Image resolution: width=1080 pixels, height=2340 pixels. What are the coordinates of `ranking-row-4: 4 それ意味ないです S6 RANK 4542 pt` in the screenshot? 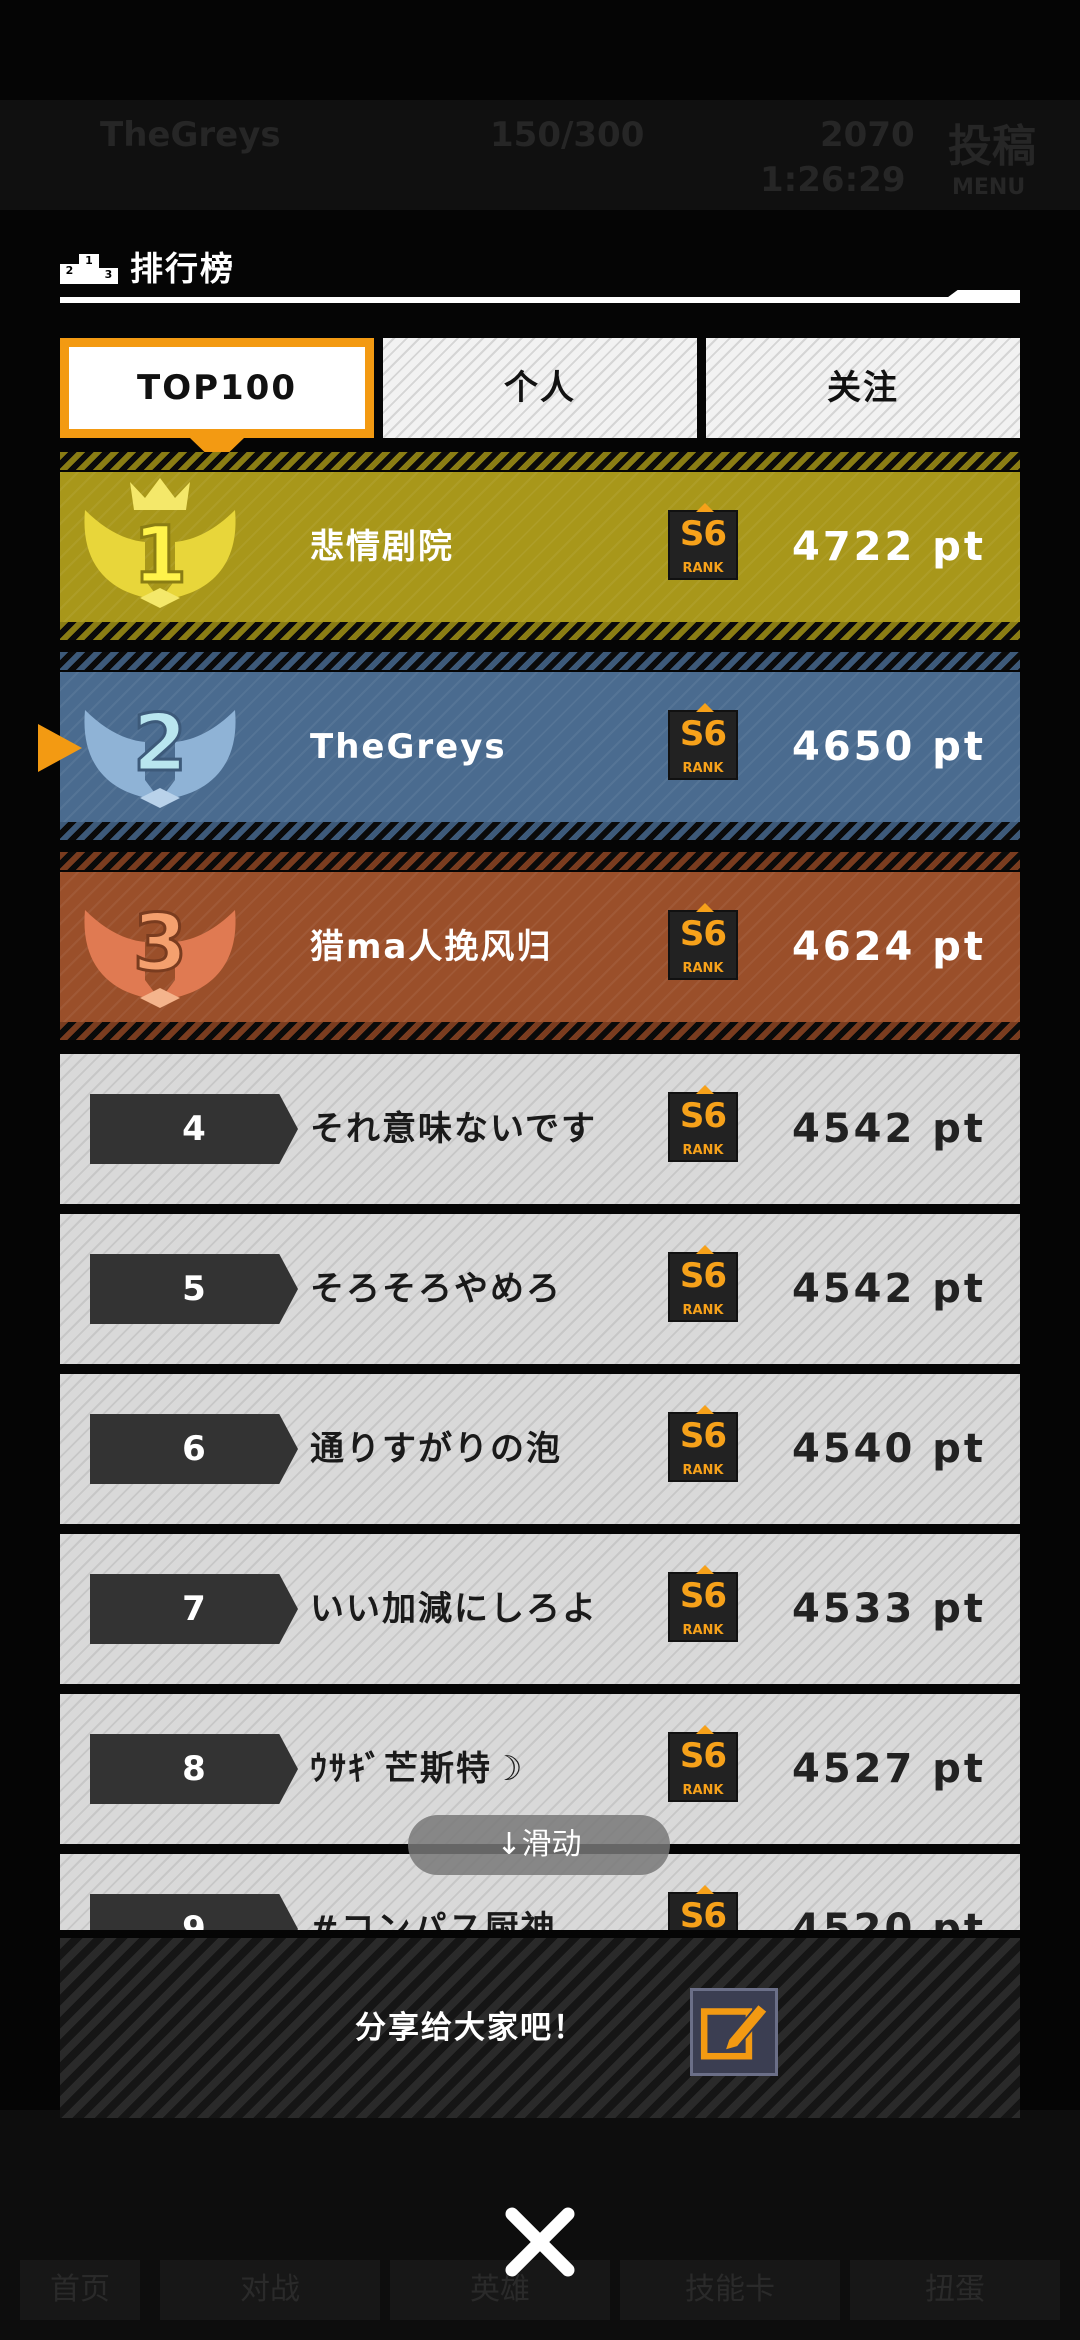 It's located at (540, 1129).